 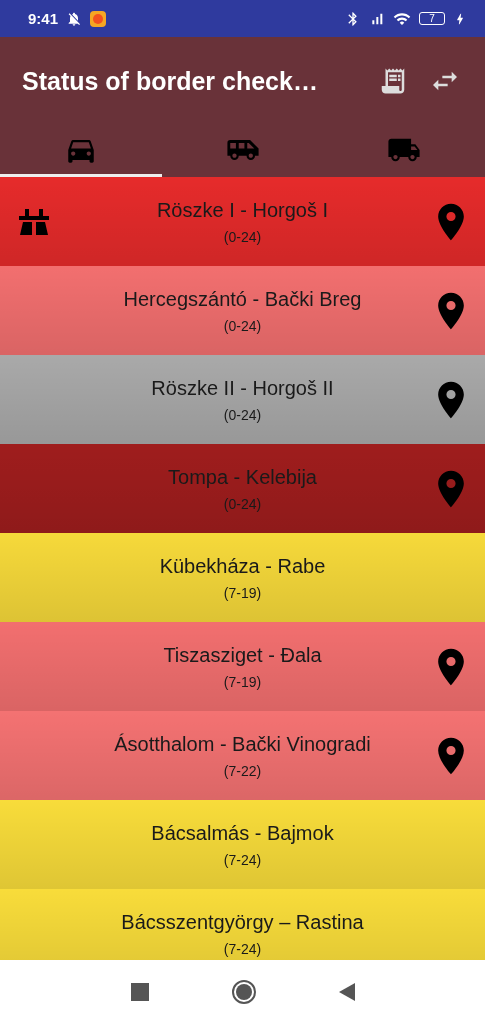 I want to click on crossing-name: Hercegszántó - Bački Breg, so click(x=242, y=299).